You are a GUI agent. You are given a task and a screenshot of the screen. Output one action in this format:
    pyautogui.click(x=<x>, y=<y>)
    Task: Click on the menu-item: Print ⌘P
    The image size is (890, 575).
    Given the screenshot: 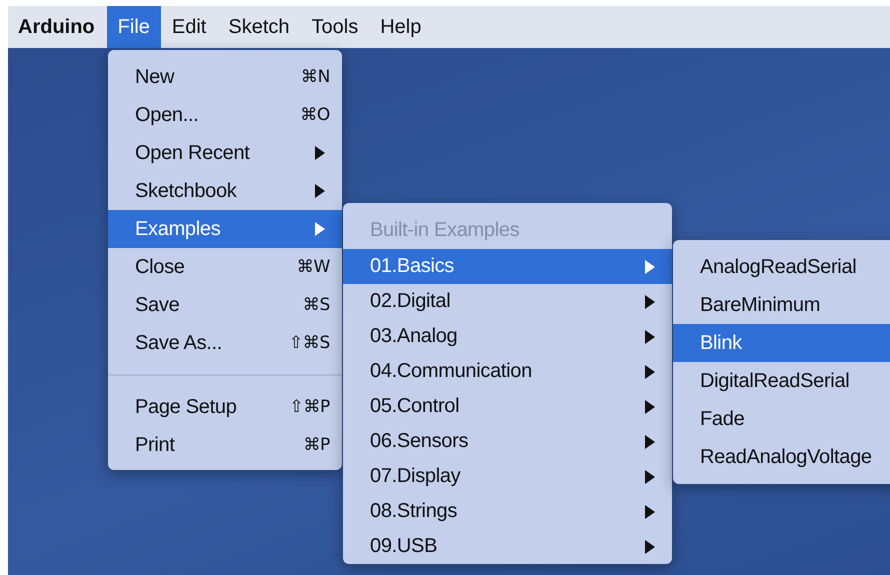 What is the action you would take?
    pyautogui.click(x=225, y=445)
    